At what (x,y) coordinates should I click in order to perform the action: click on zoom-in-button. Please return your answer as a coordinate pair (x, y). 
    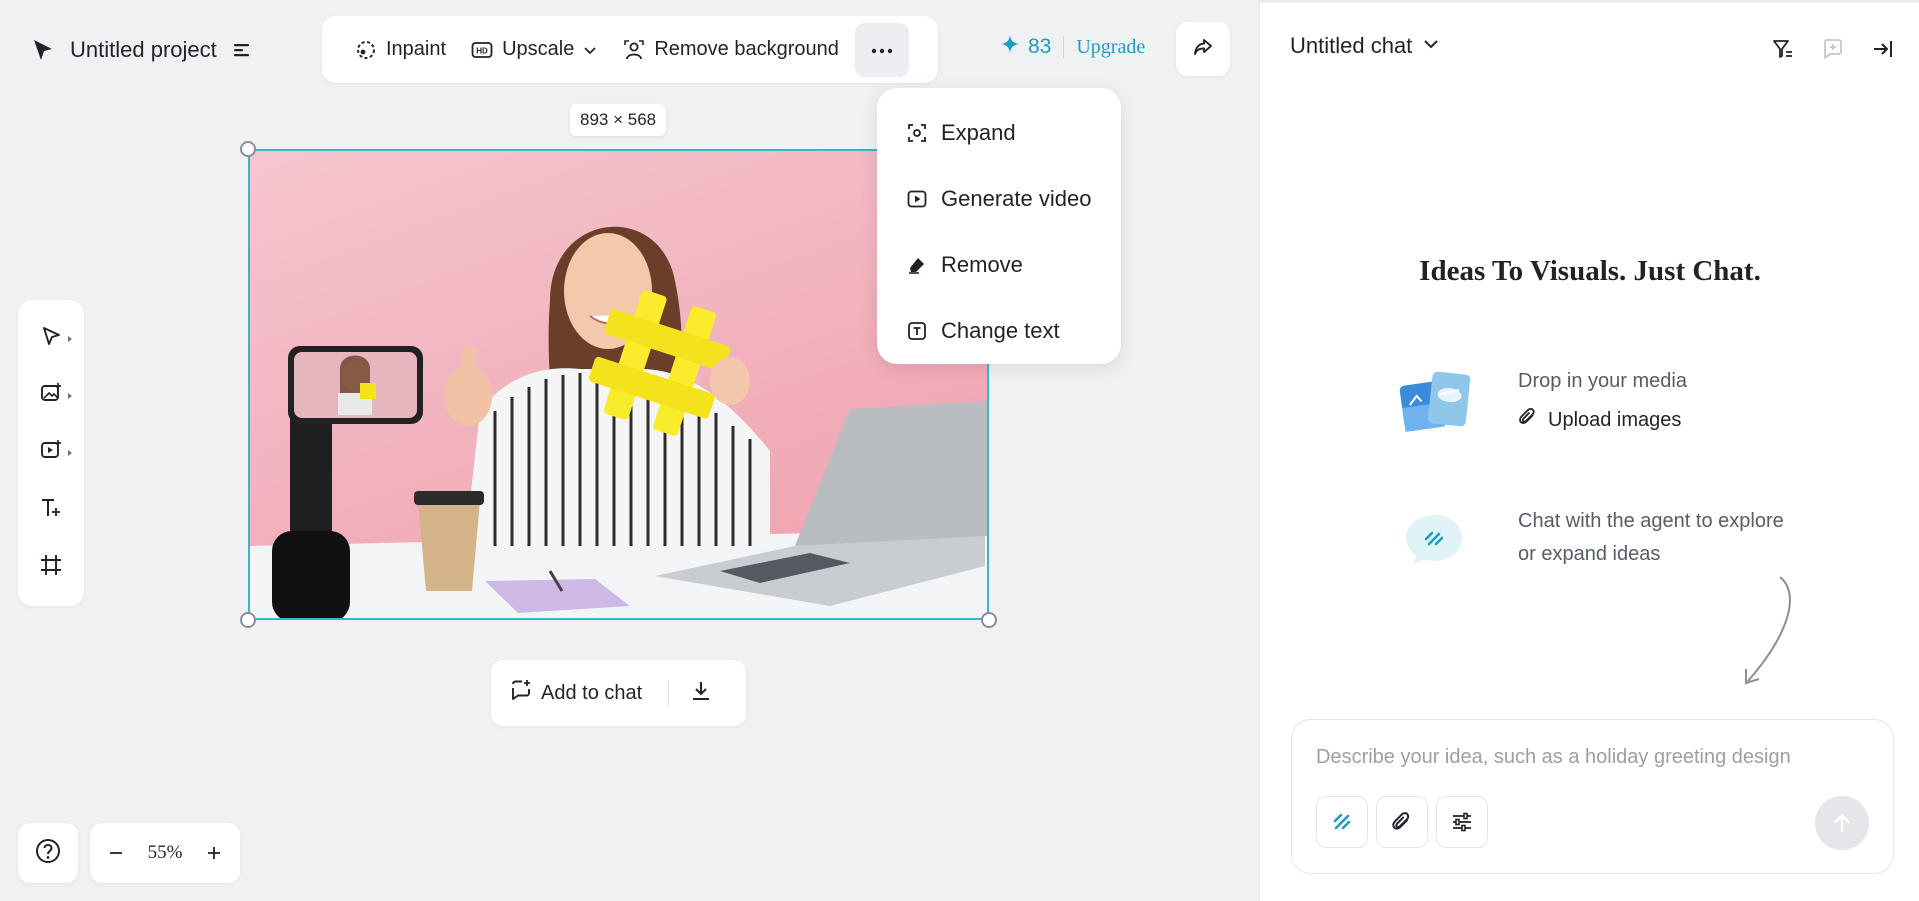
    Looking at the image, I should click on (214, 853).